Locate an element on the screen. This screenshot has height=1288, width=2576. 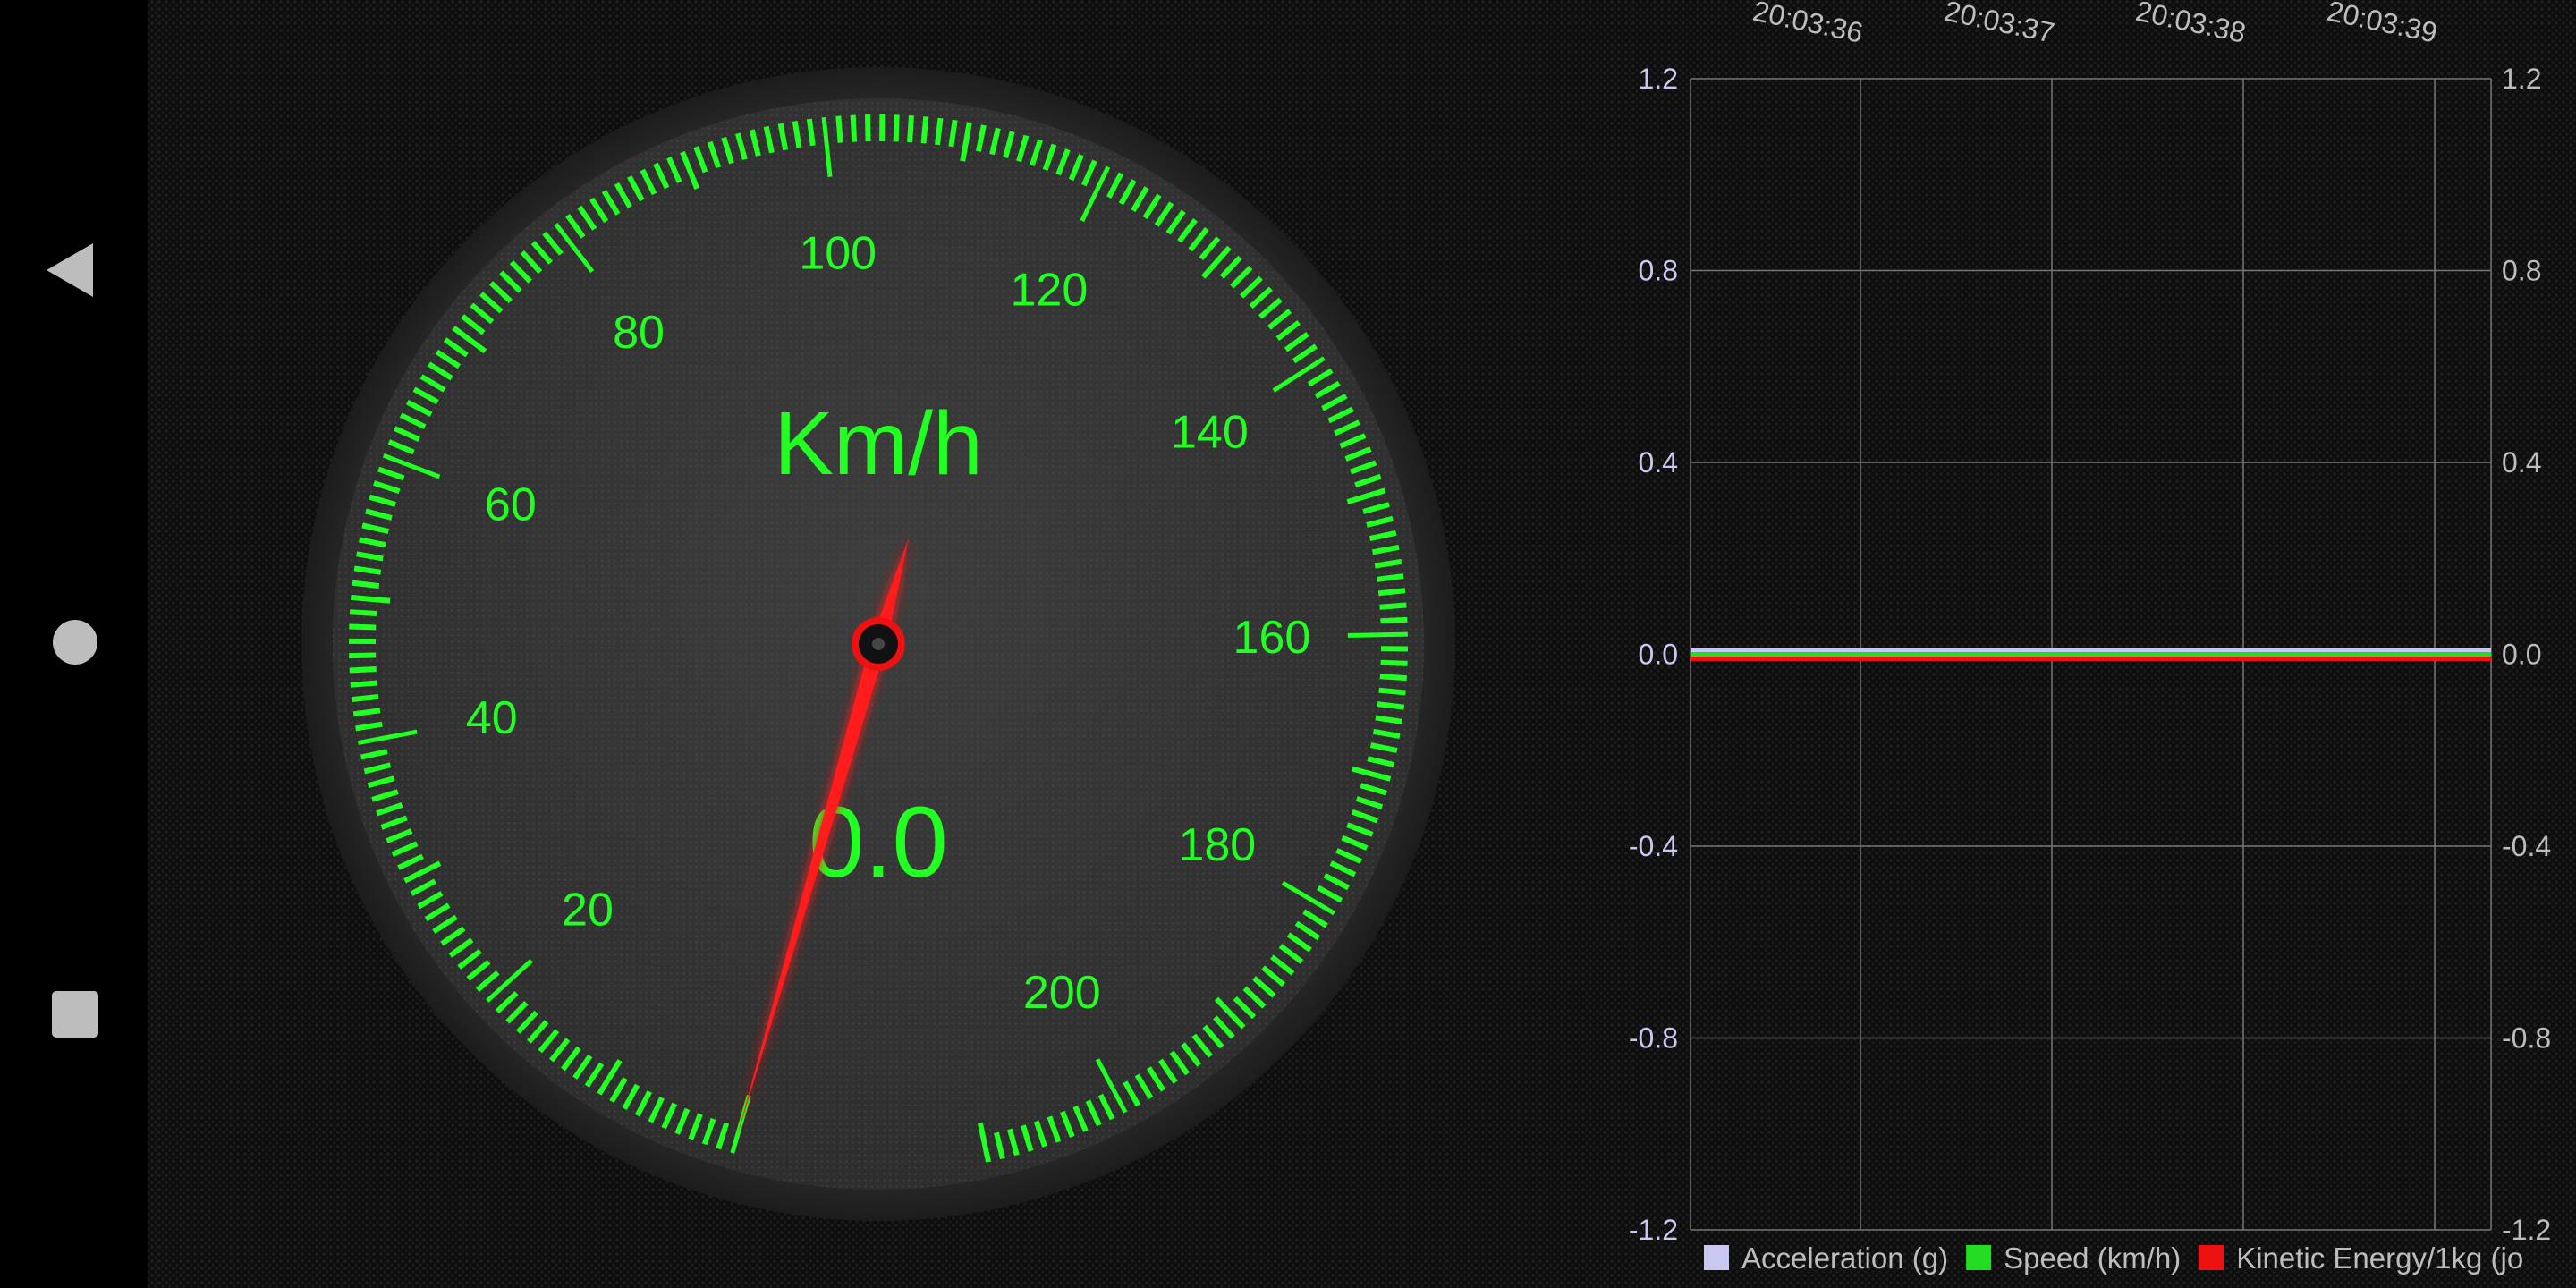
back-button is located at coordinates (74, 270).